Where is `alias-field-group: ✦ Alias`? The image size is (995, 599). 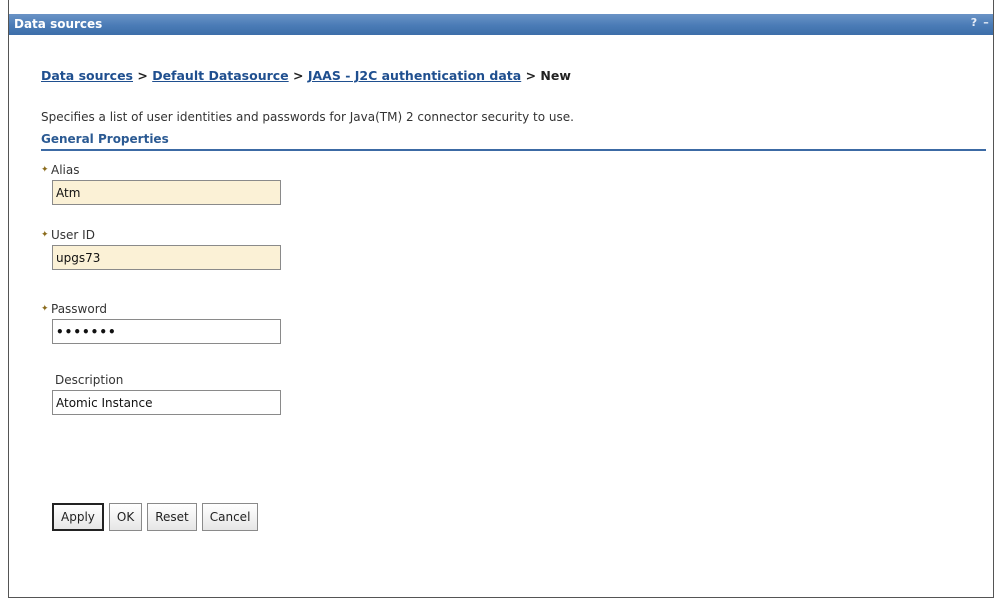
alias-field-group: ✦ Alias is located at coordinates (161, 184).